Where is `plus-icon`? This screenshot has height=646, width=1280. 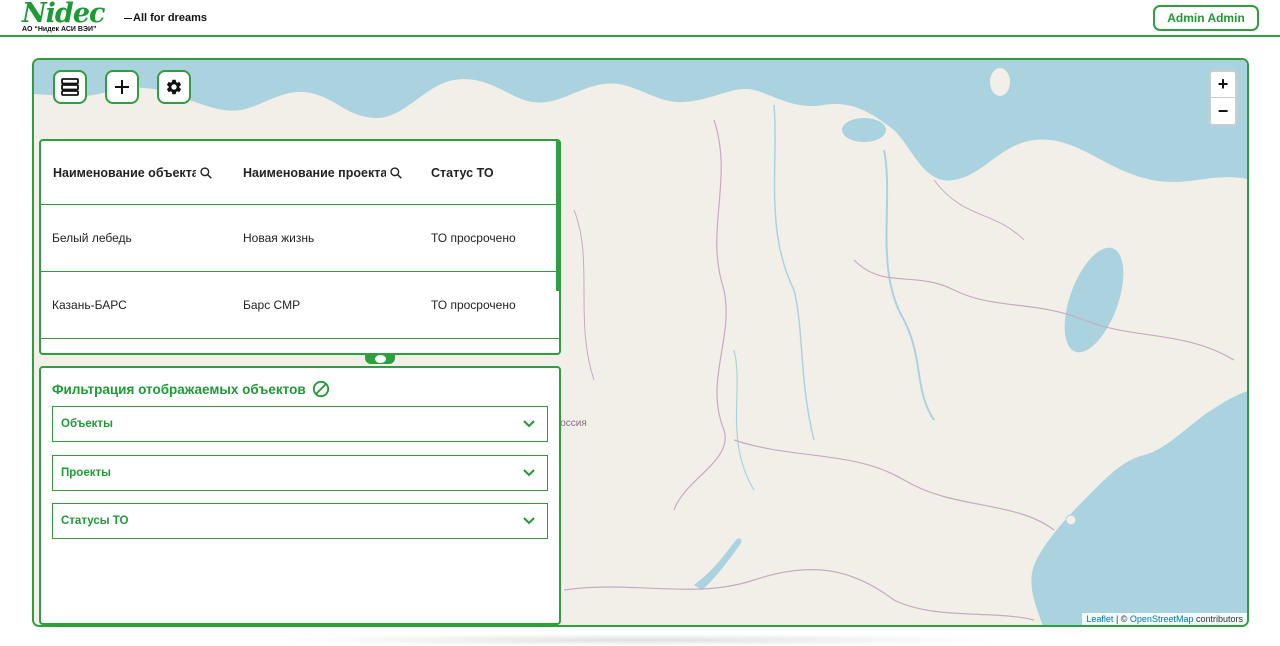 plus-icon is located at coordinates (122, 87).